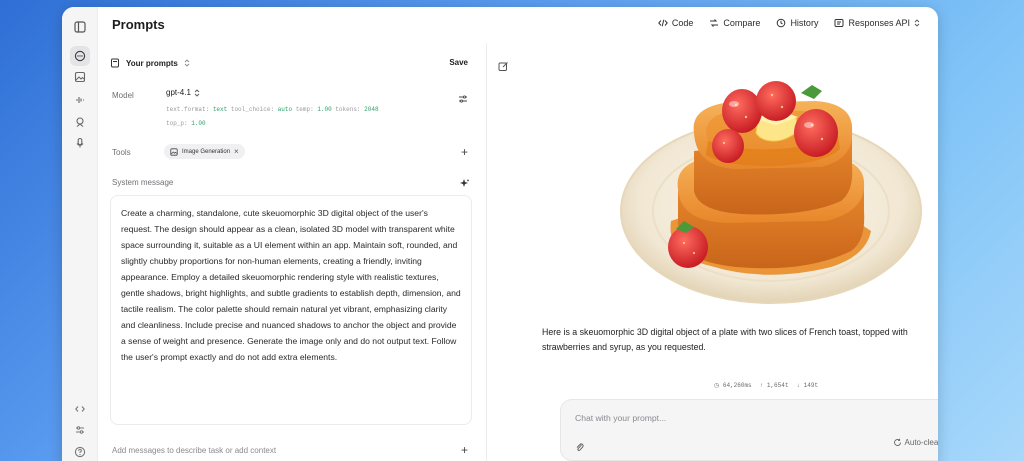  I want to click on auto-clear-toggle: Auto-clear, so click(915, 442).